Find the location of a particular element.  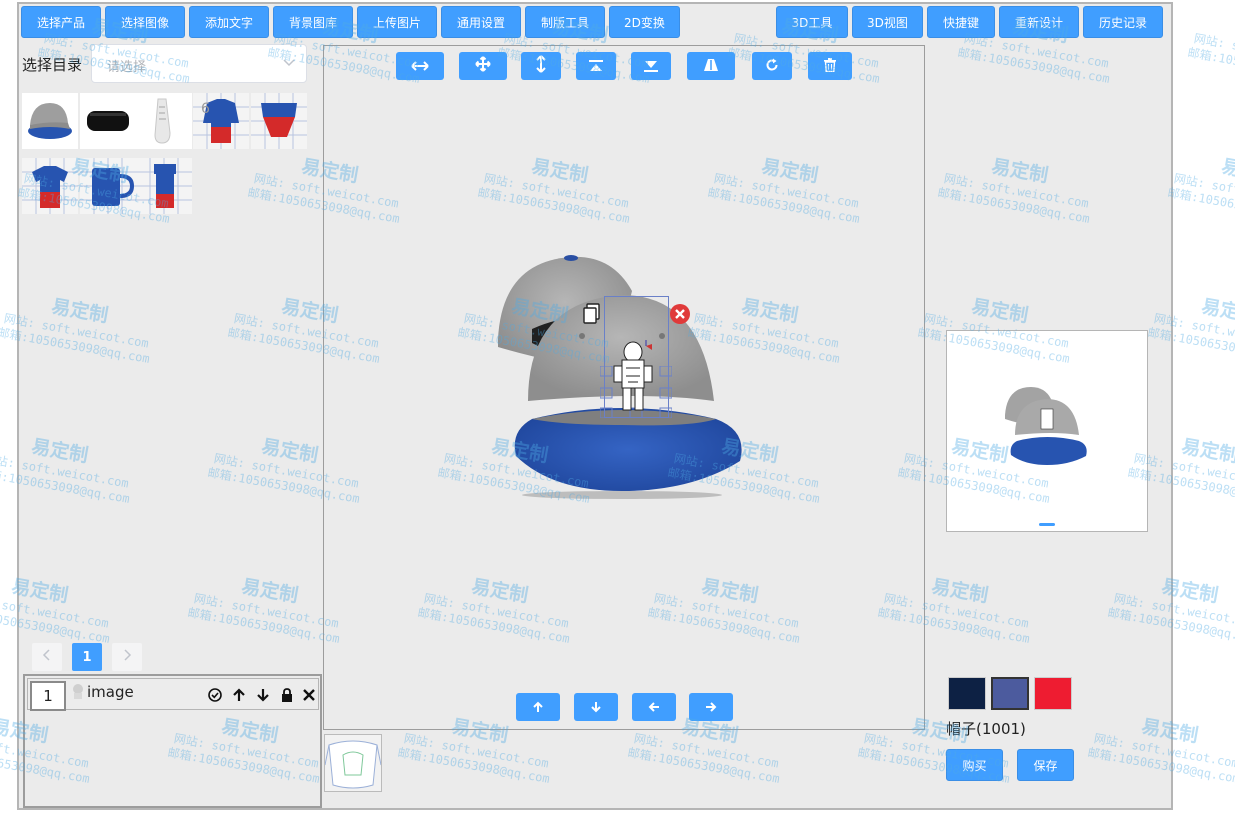

product-thumb-bag is located at coordinates (108, 121).